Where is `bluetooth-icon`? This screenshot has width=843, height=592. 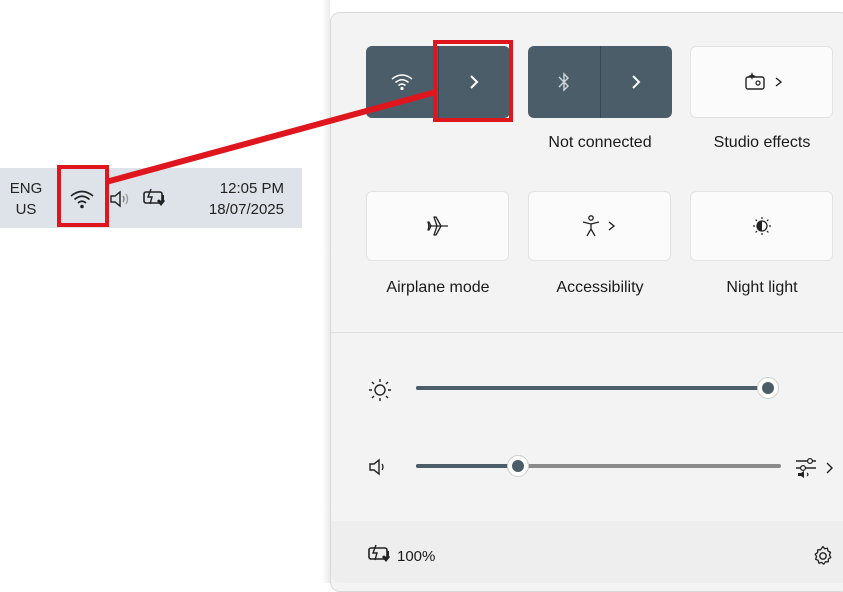
bluetooth-icon is located at coordinates (563, 82).